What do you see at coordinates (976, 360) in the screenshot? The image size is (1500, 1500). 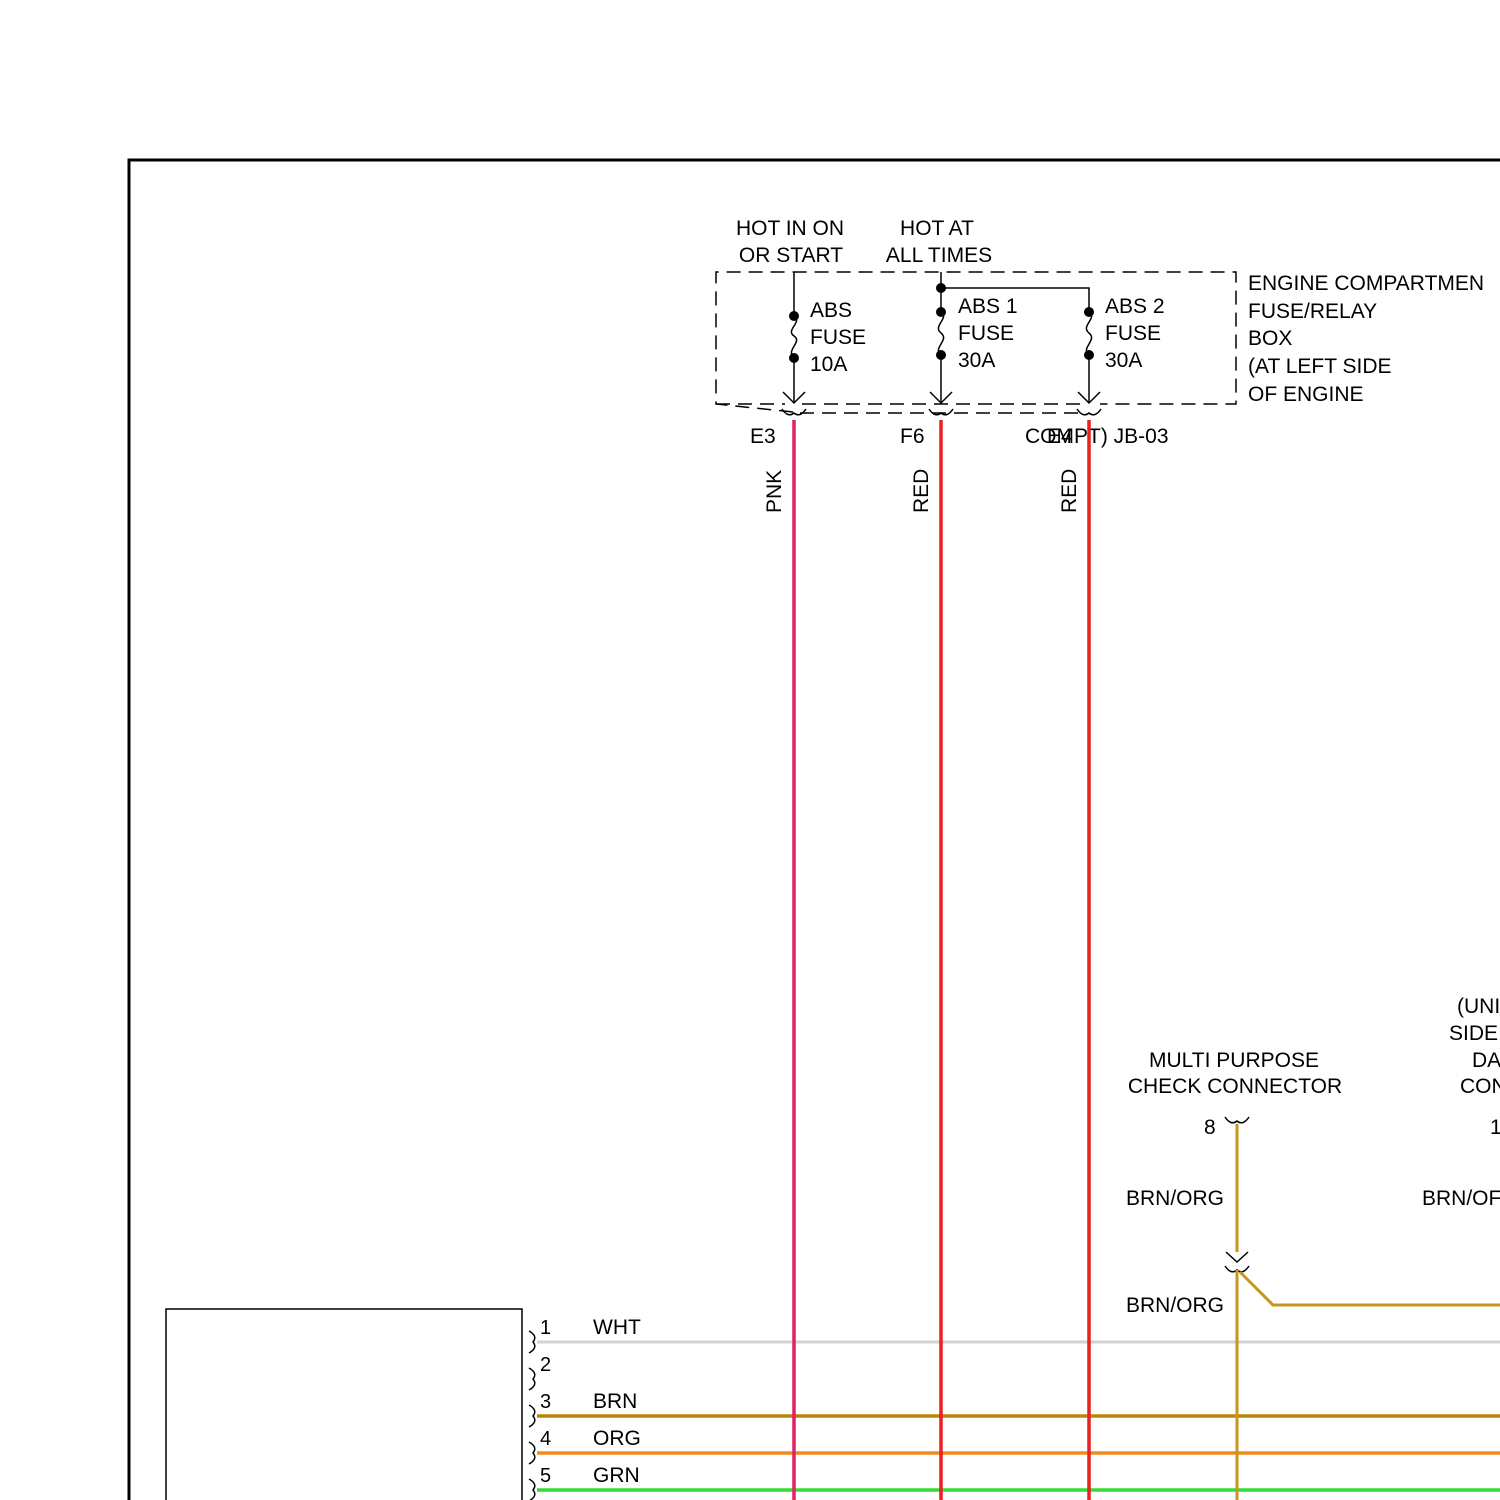 I see `abs-1-fuse-rating: 30A` at bounding box center [976, 360].